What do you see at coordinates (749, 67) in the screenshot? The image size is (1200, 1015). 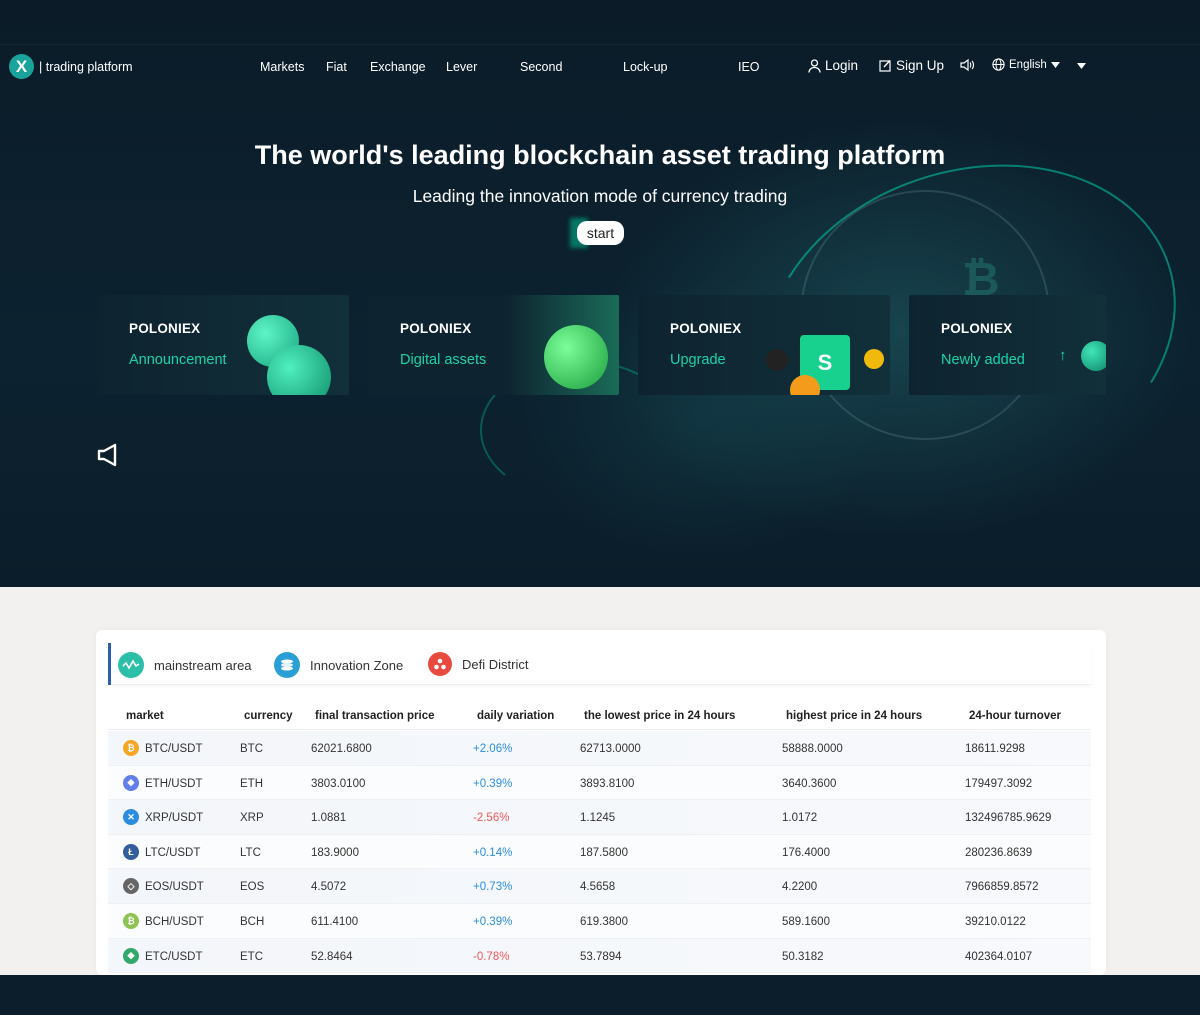 I see `nav-ieo: IEO` at bounding box center [749, 67].